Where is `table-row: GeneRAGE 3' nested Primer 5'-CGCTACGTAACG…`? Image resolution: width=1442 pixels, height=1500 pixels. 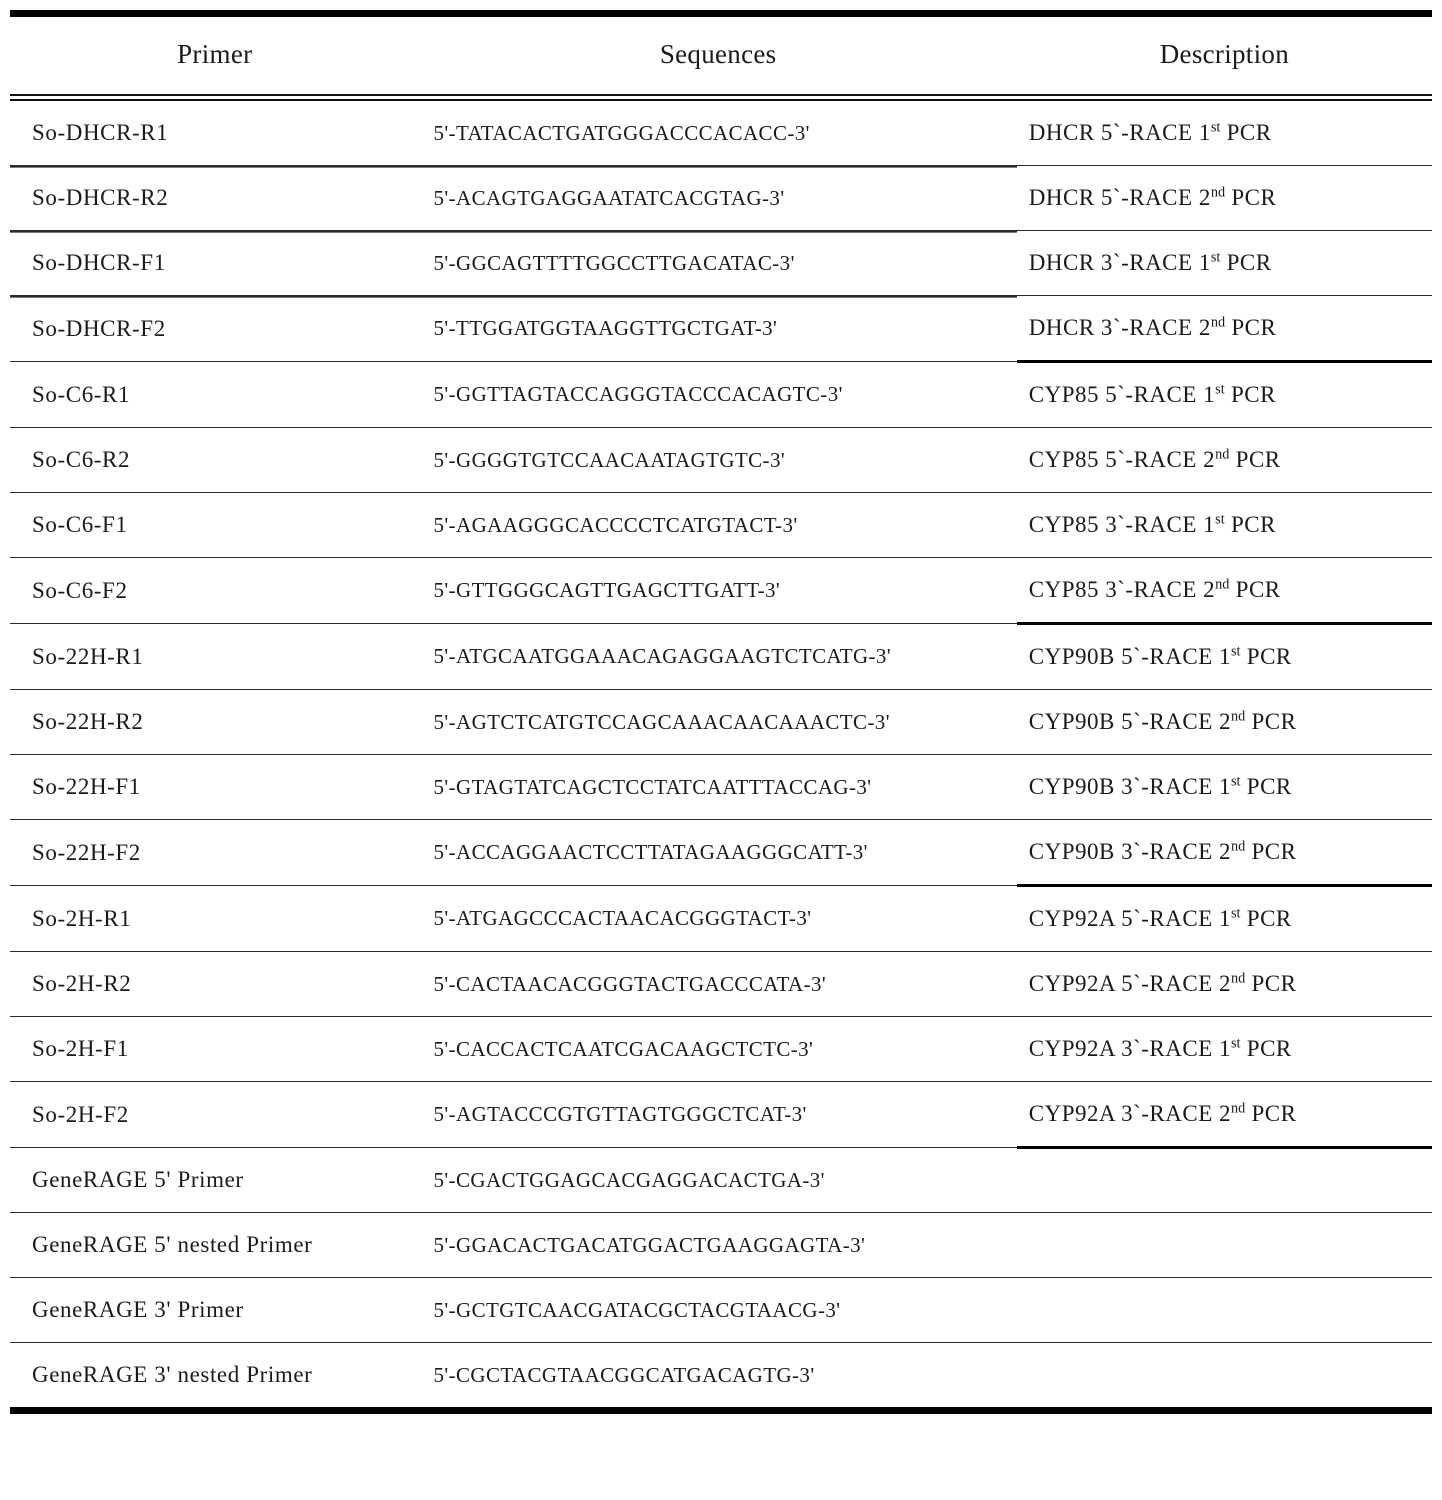 table-row: GeneRAGE 3' nested Primer 5'-CGCTACGTAACG… is located at coordinates (721, 1374).